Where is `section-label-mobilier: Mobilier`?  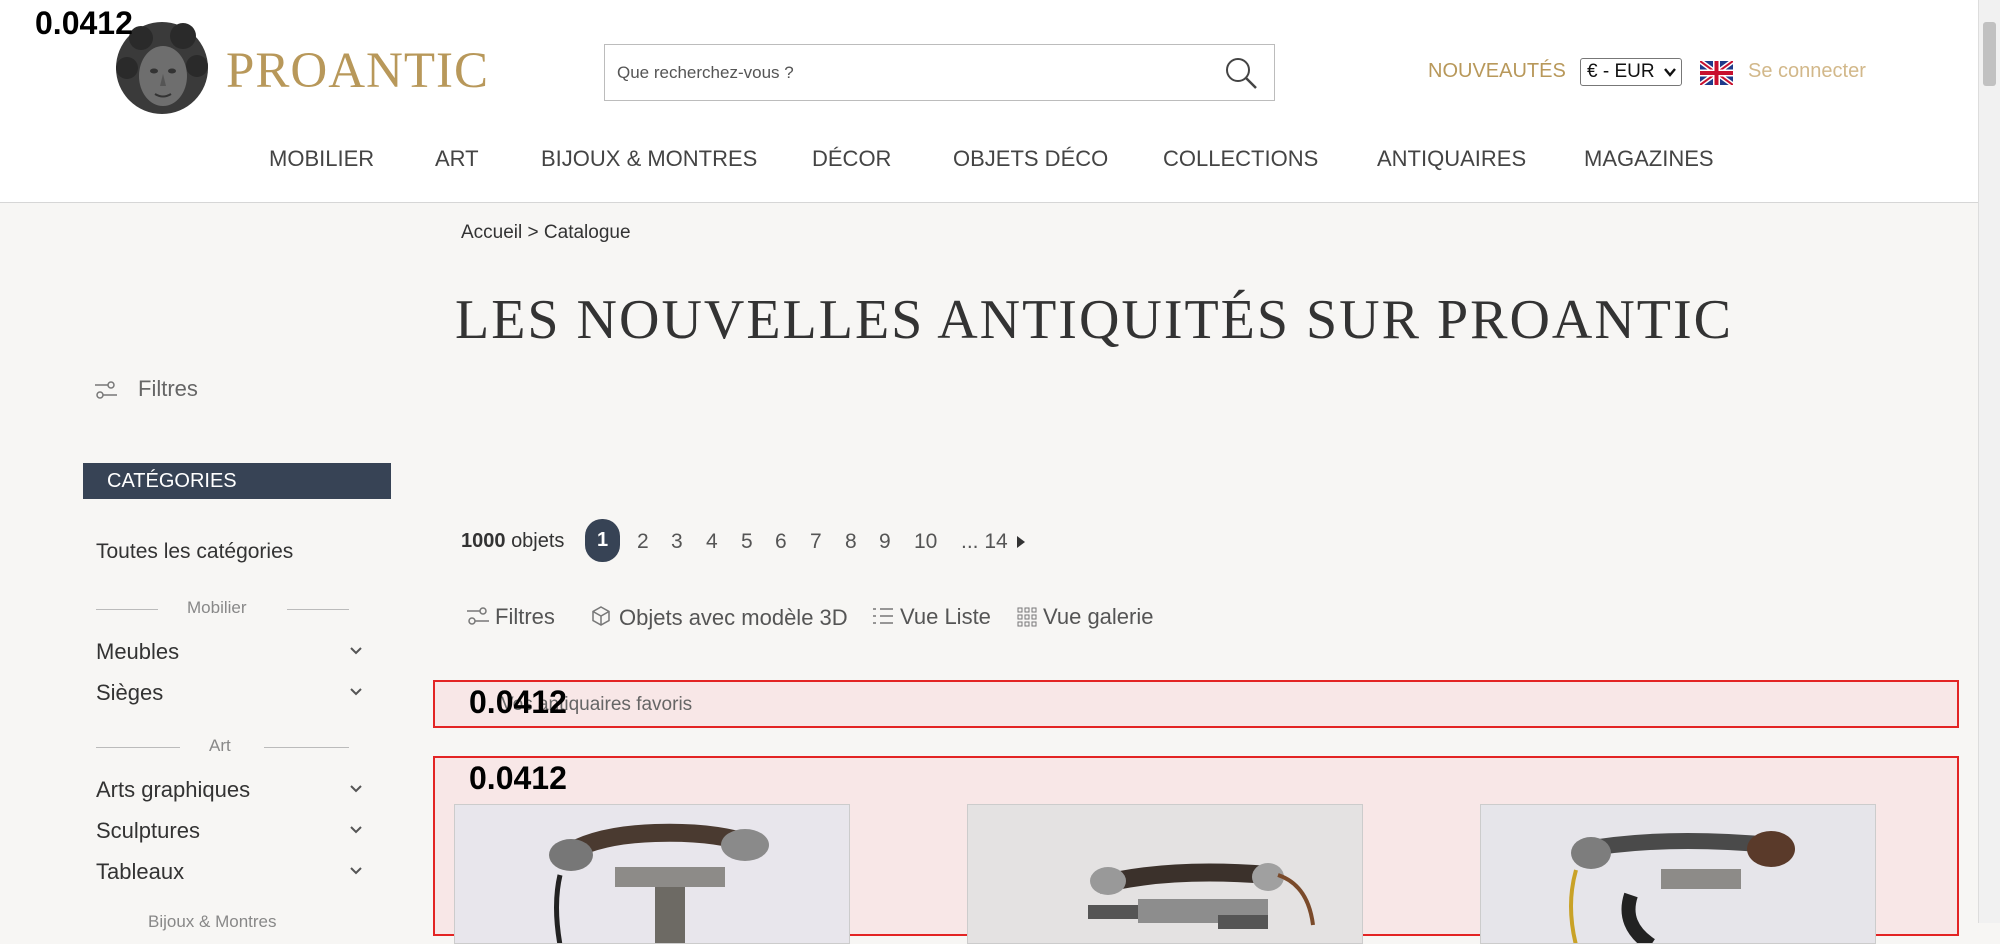 section-label-mobilier: Mobilier is located at coordinates (217, 607).